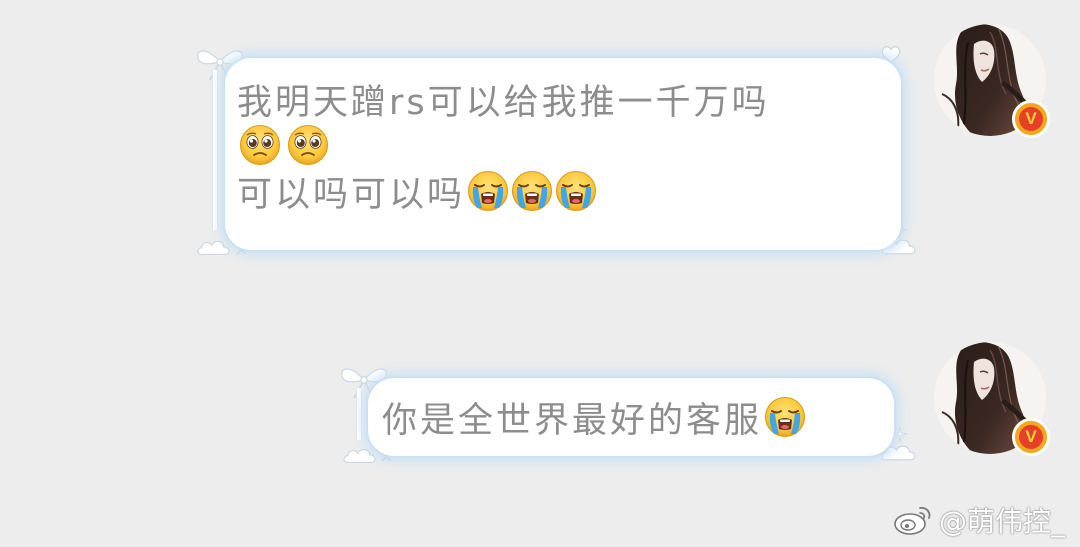 This screenshot has width=1080, height=547. I want to click on watermark-text: @萌伟控_, so click(1002, 521).